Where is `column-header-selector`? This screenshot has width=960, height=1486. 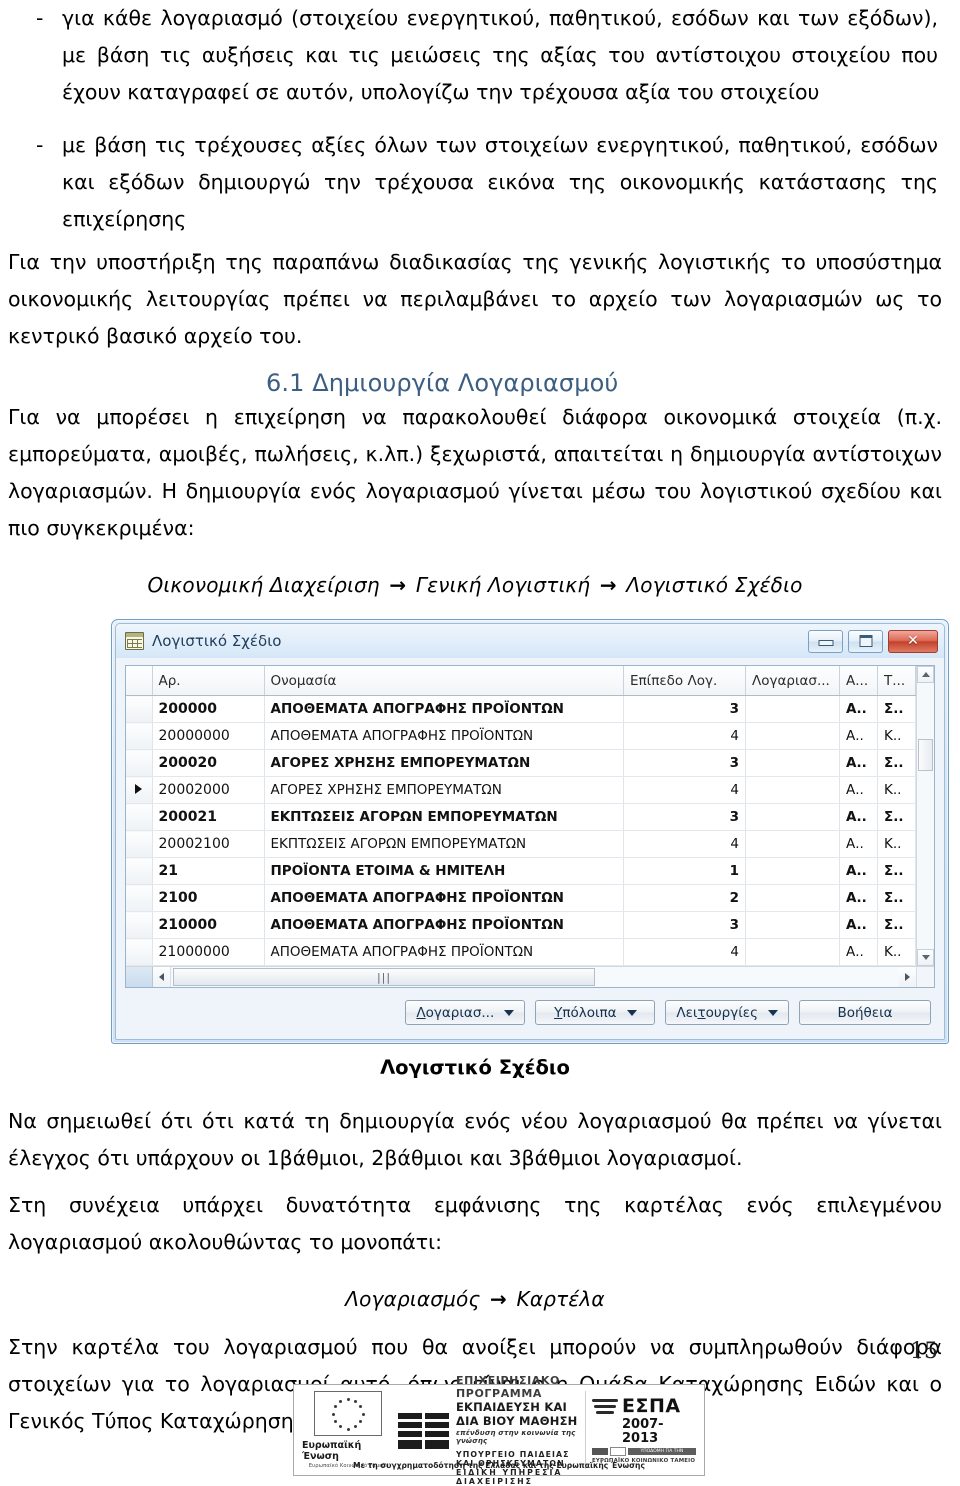
column-header-selector is located at coordinates (139, 681).